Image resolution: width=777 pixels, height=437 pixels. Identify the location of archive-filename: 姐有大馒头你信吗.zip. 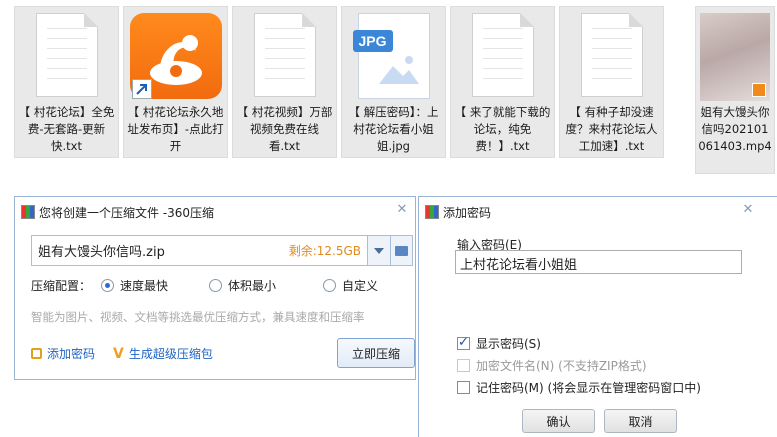
(101, 252).